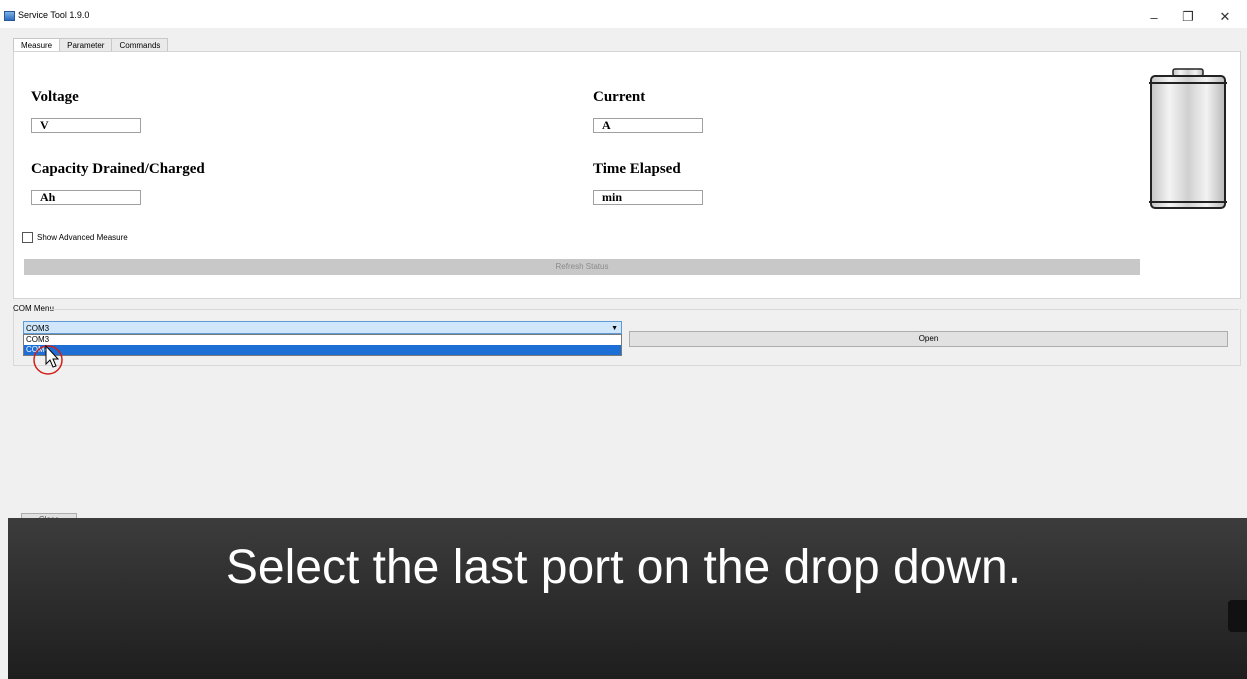 This screenshot has width=1247, height=679. What do you see at coordinates (1154, 17) in the screenshot?
I see `minimize-button: –` at bounding box center [1154, 17].